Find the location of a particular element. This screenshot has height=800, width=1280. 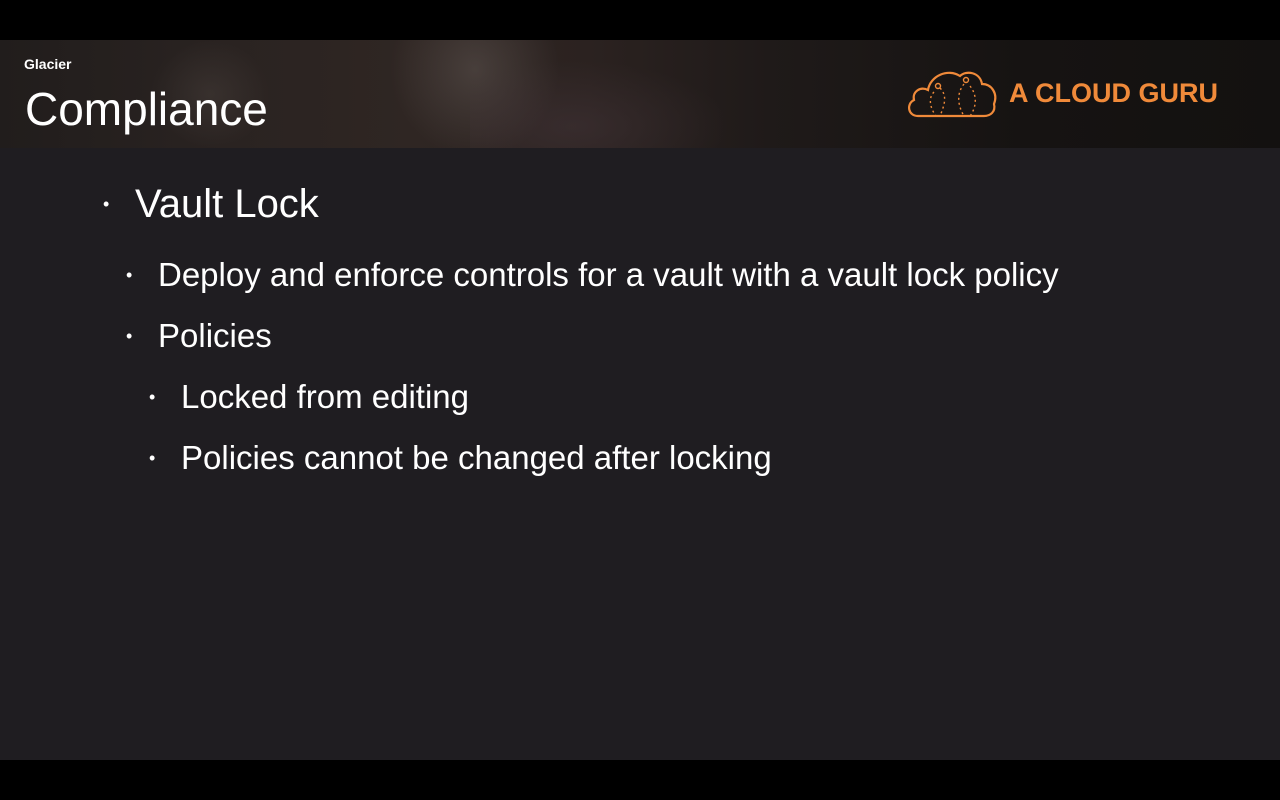

brand-logo-text: A CLOUD GURU is located at coordinates (1113, 93).